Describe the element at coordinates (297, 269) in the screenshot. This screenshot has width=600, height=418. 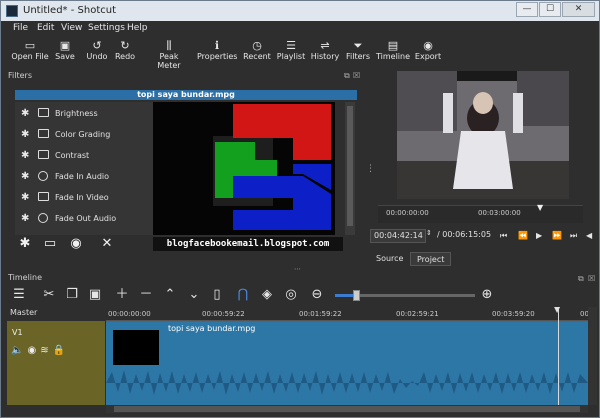
I see `splitter-handle: ⋯` at that location.